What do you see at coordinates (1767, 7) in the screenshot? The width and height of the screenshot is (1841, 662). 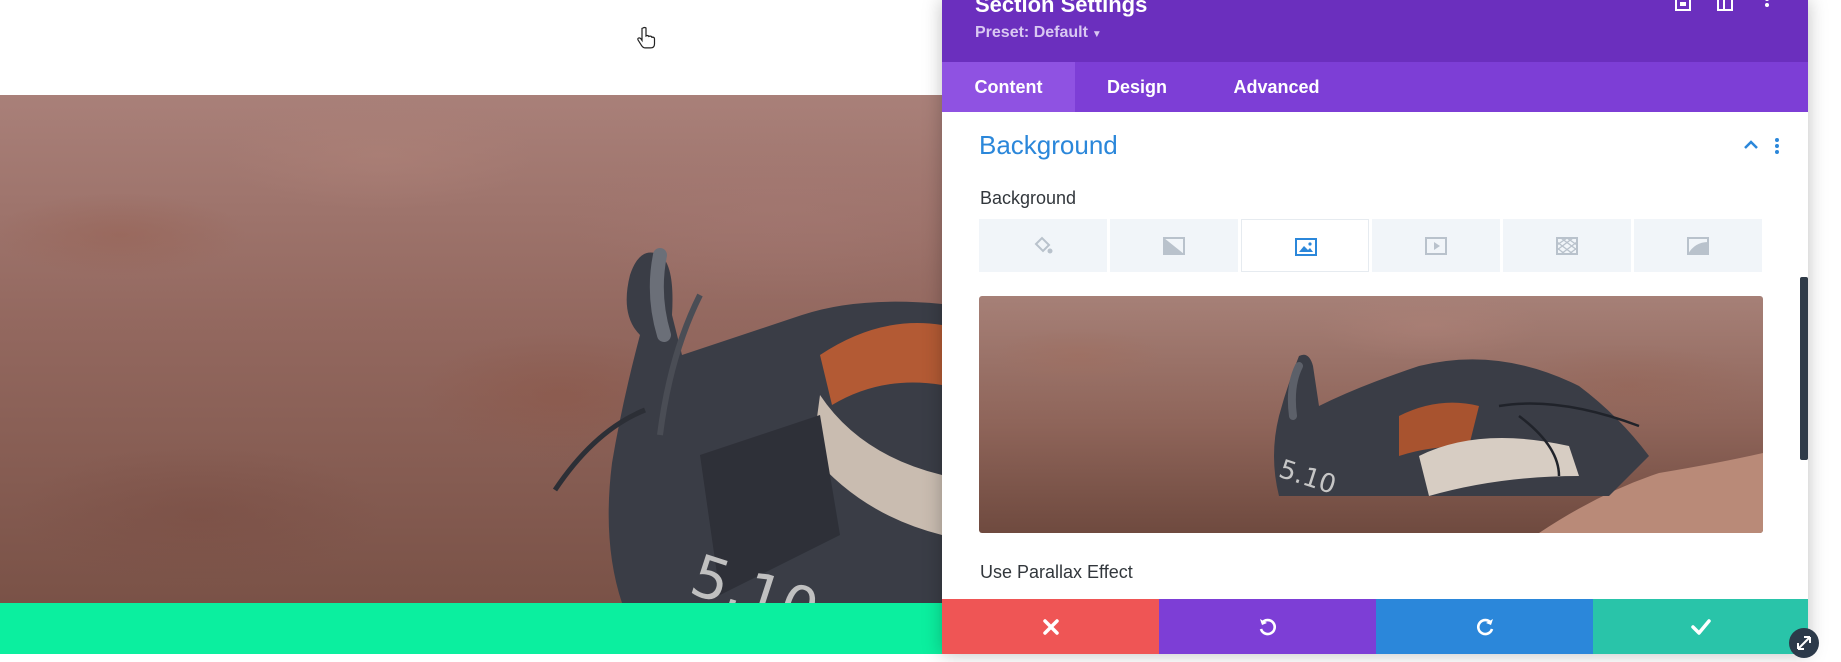 I see `more-vertical-icon` at bounding box center [1767, 7].